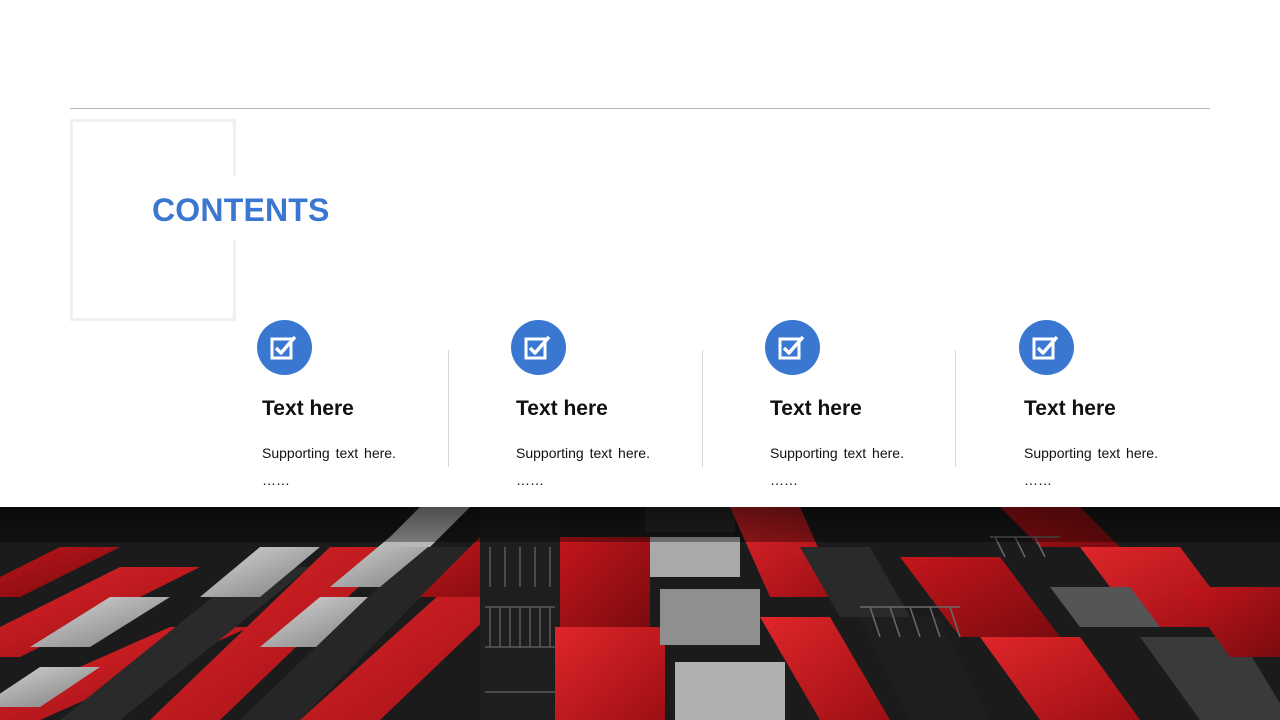  I want to click on slide-title: CONTENTS, so click(241, 210).